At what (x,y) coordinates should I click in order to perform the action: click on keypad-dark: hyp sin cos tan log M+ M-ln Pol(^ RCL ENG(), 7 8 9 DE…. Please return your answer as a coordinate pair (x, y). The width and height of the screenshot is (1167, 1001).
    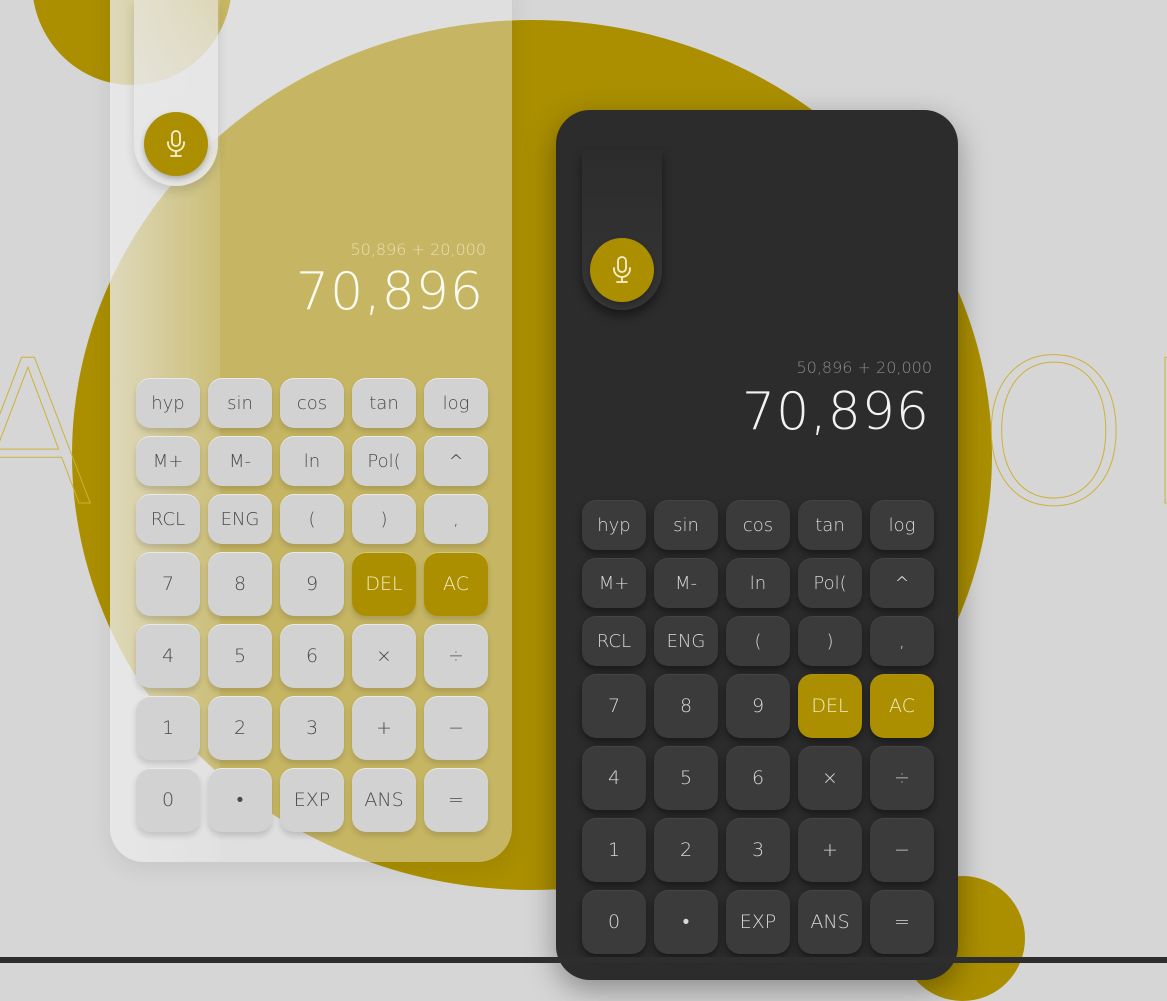
    Looking at the image, I should click on (758, 727).